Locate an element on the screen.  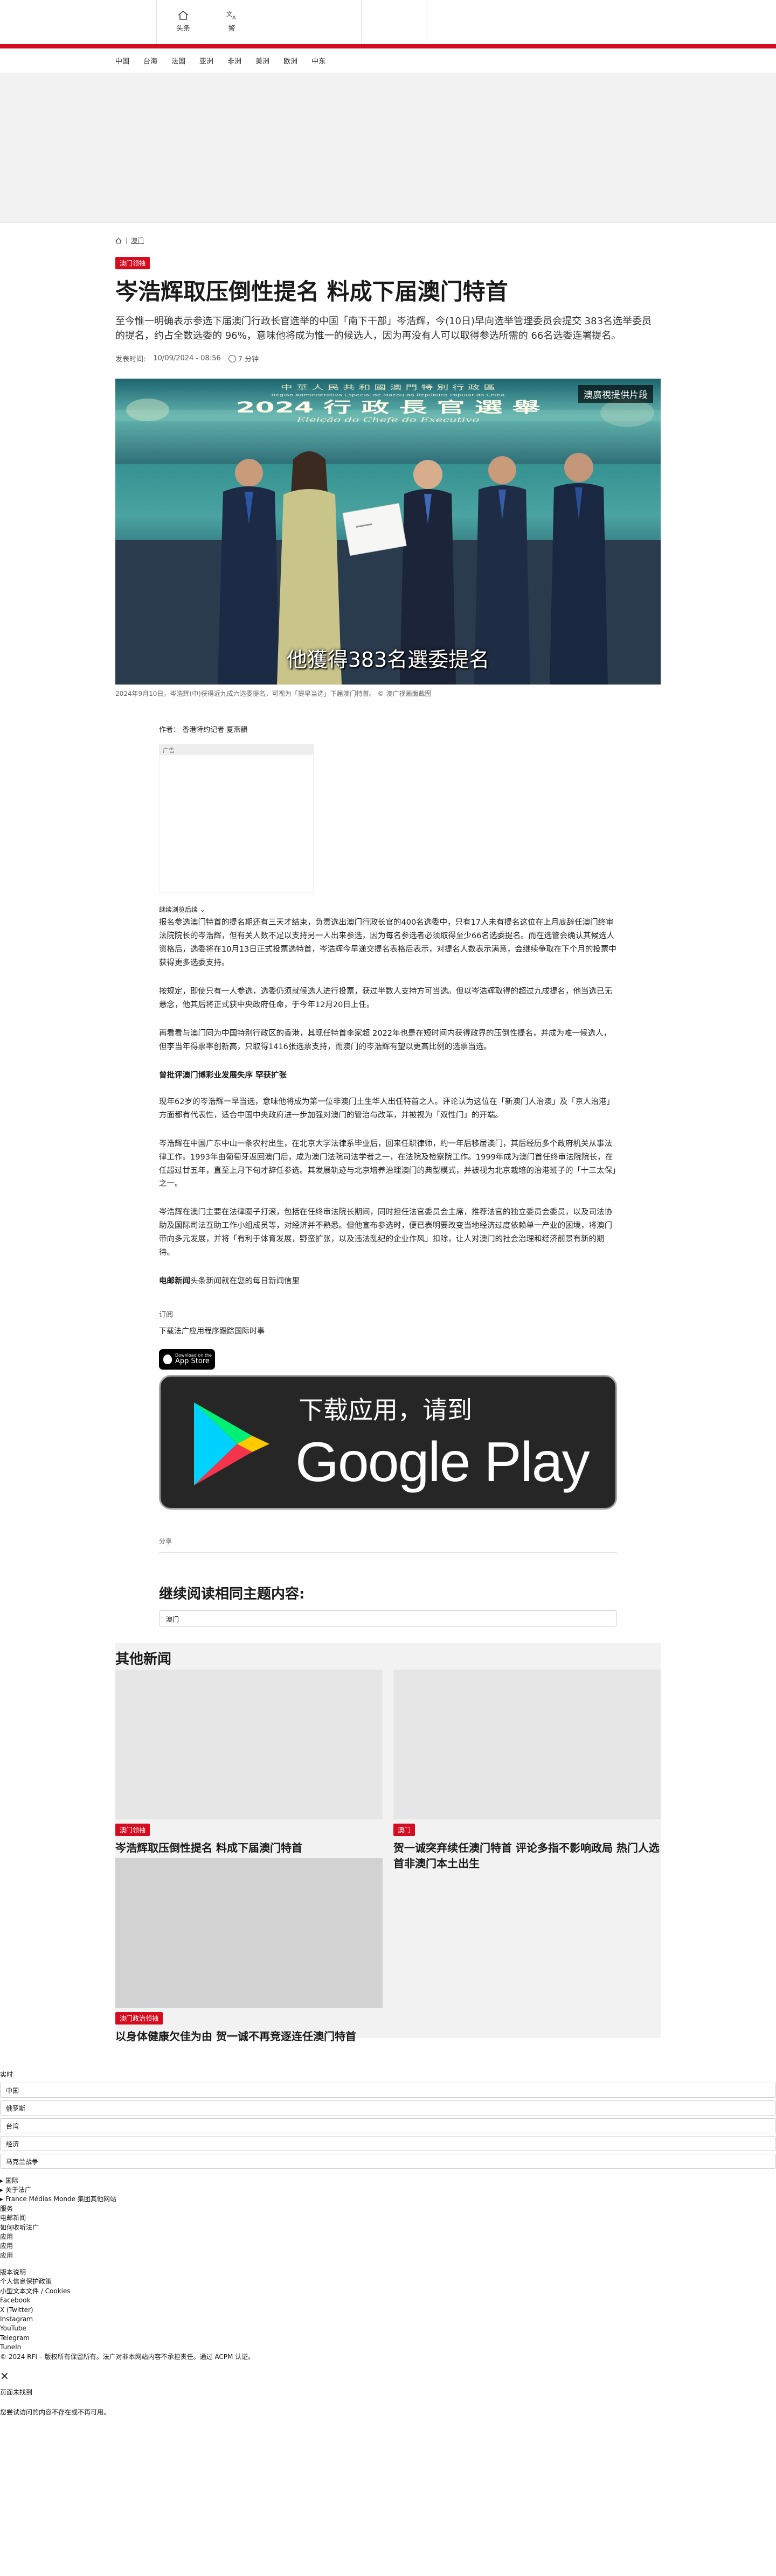
related-title: 继续阅读相同主题内容: is located at coordinates (232, 1594).